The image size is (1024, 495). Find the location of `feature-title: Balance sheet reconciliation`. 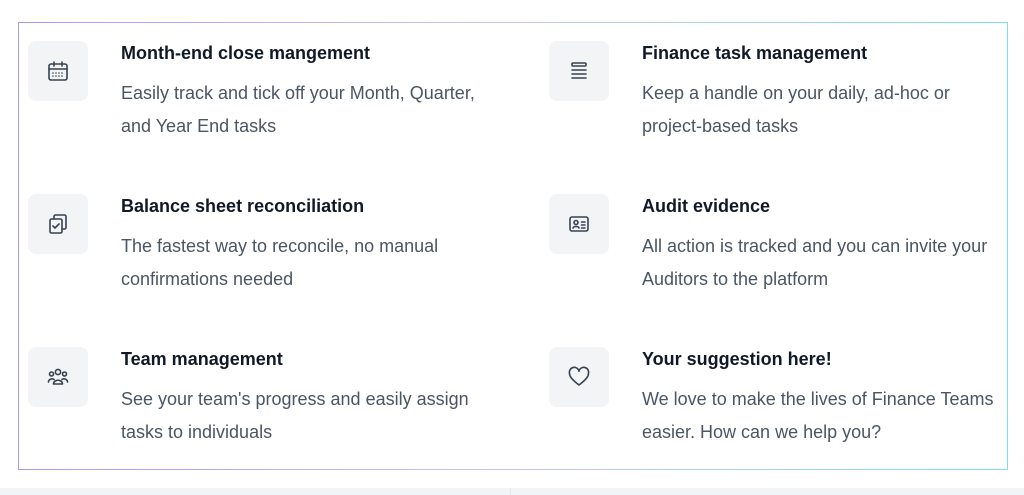

feature-title: Balance sheet reconciliation is located at coordinates (243, 206).